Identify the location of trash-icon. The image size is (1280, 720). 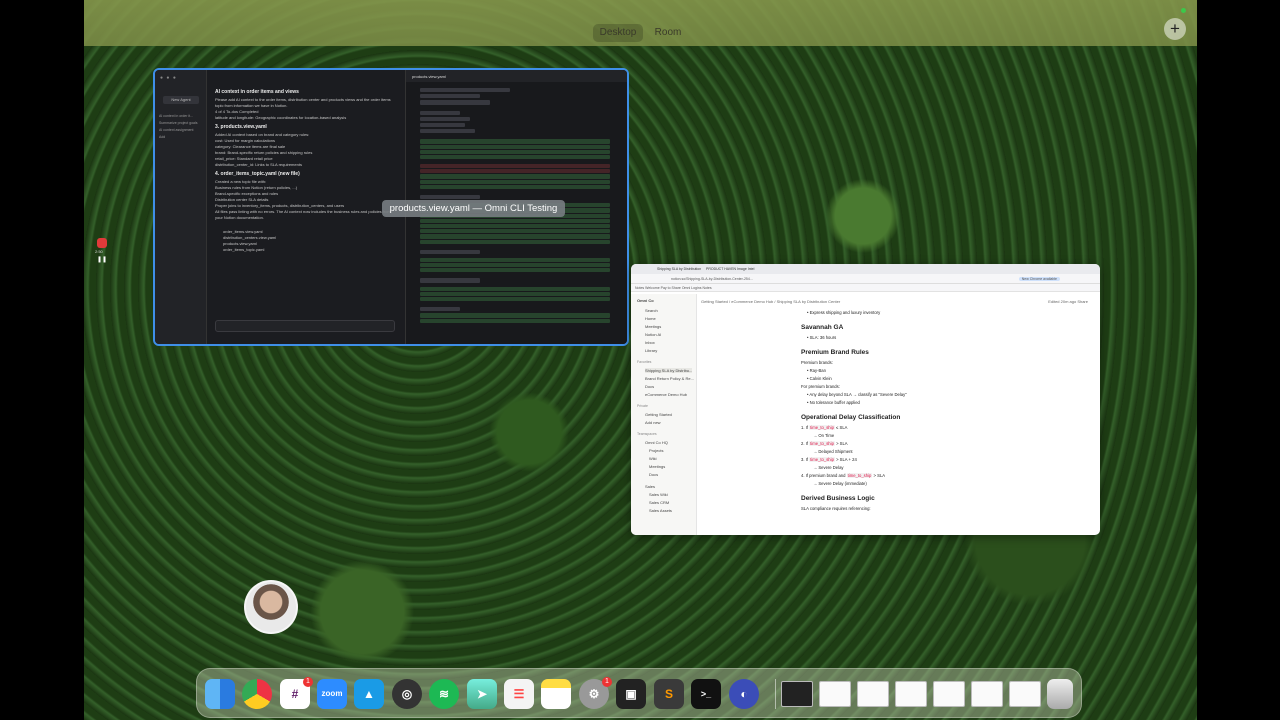
(1060, 694).